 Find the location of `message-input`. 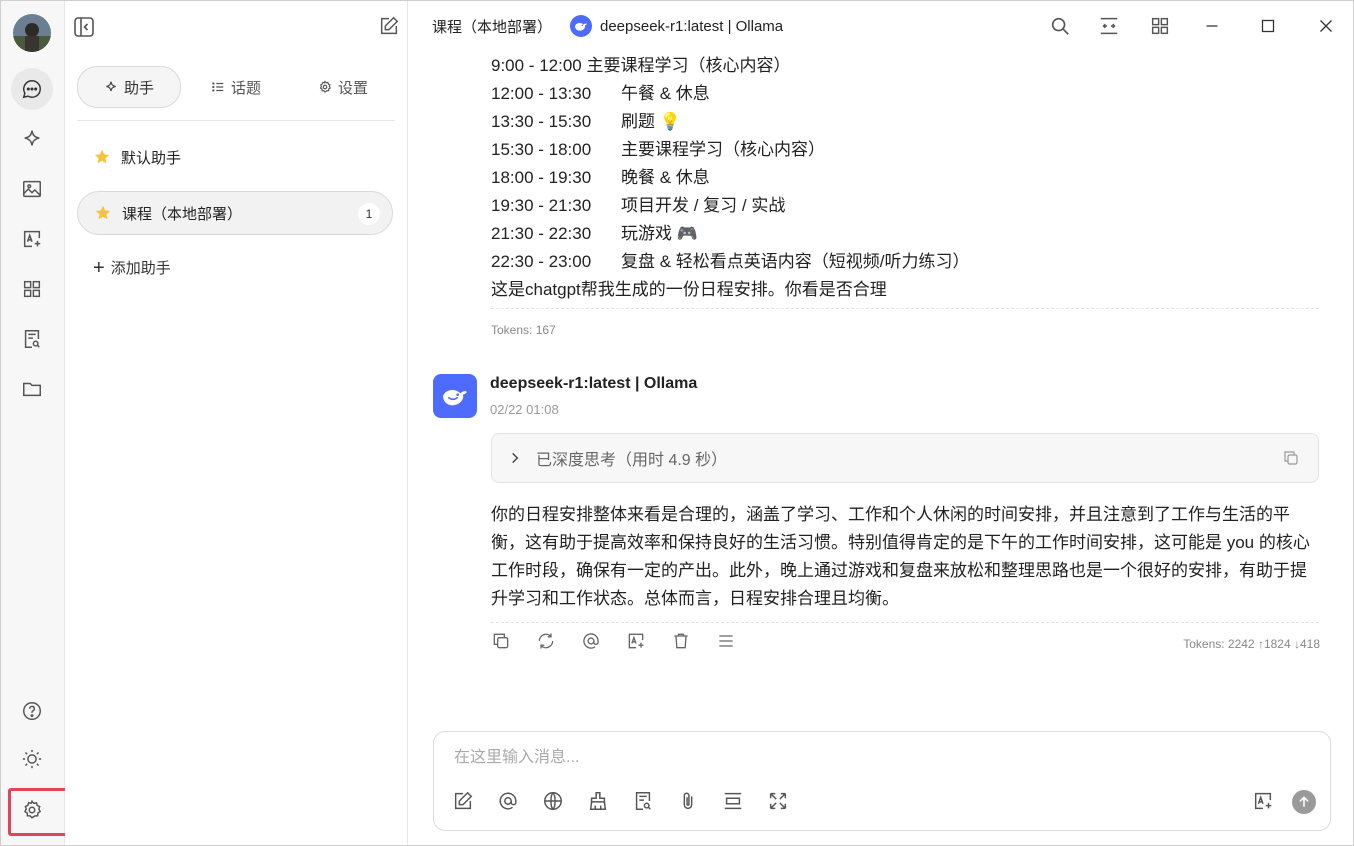

message-input is located at coordinates (874, 758).